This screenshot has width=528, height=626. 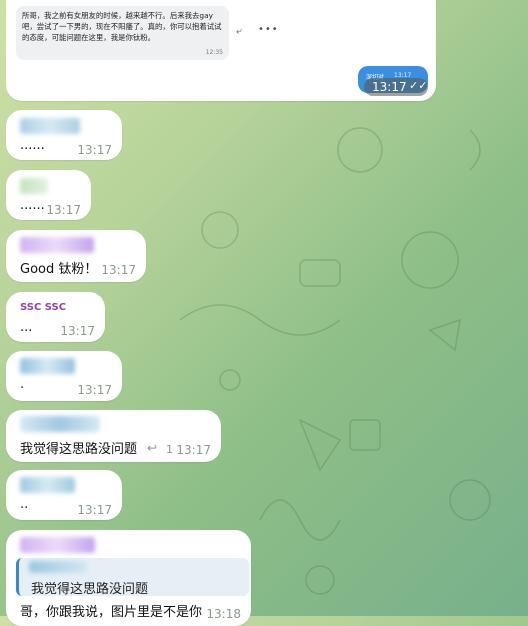 I want to click on quoted-sender-redacted, so click(x=58, y=567).